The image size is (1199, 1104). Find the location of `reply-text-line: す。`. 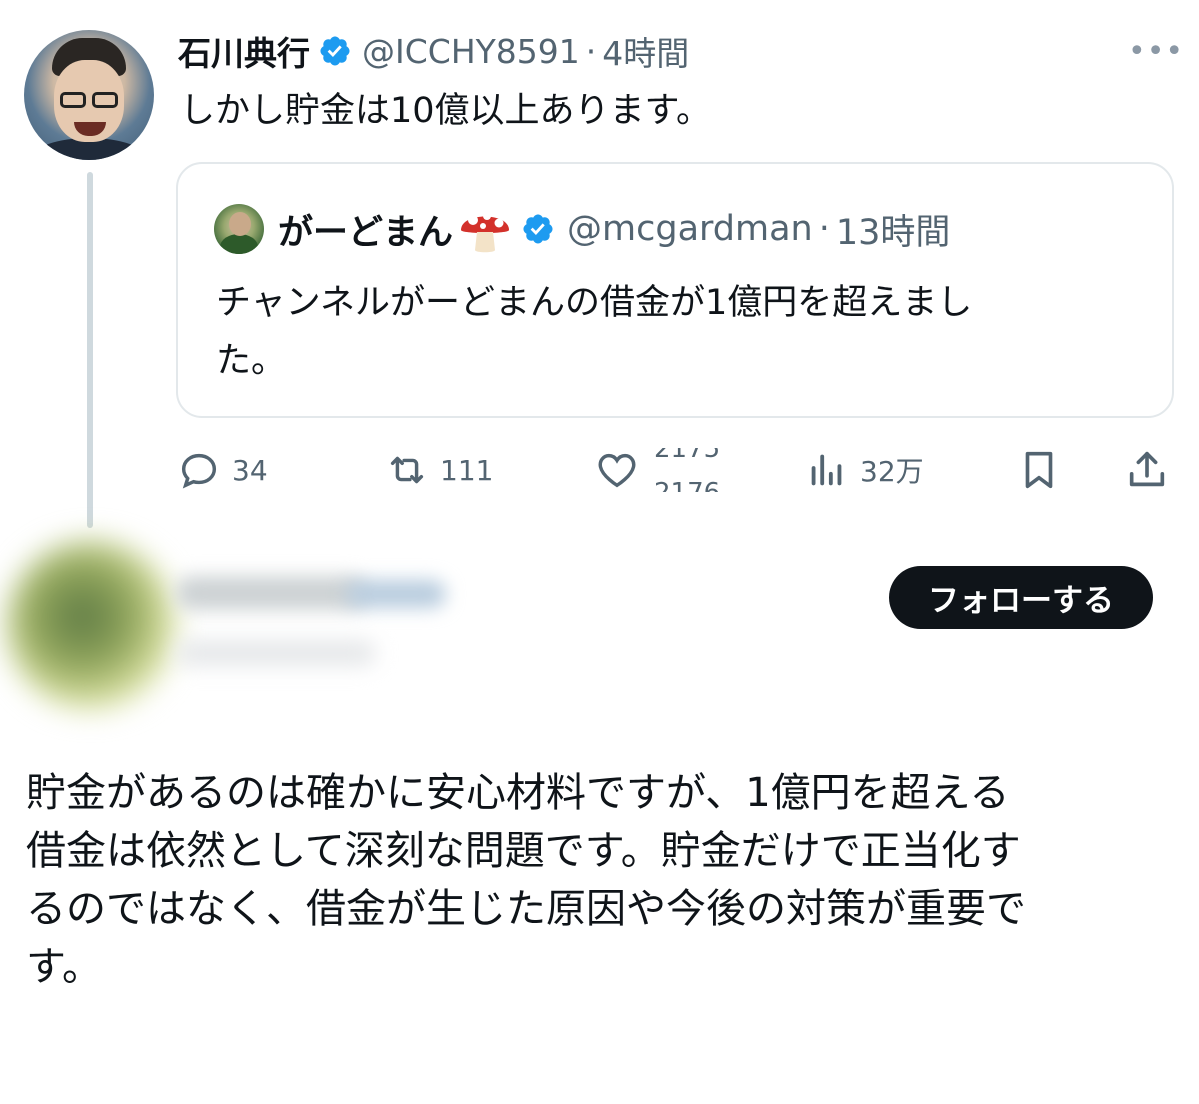

reply-text-line: す。 is located at coordinates (64, 967).